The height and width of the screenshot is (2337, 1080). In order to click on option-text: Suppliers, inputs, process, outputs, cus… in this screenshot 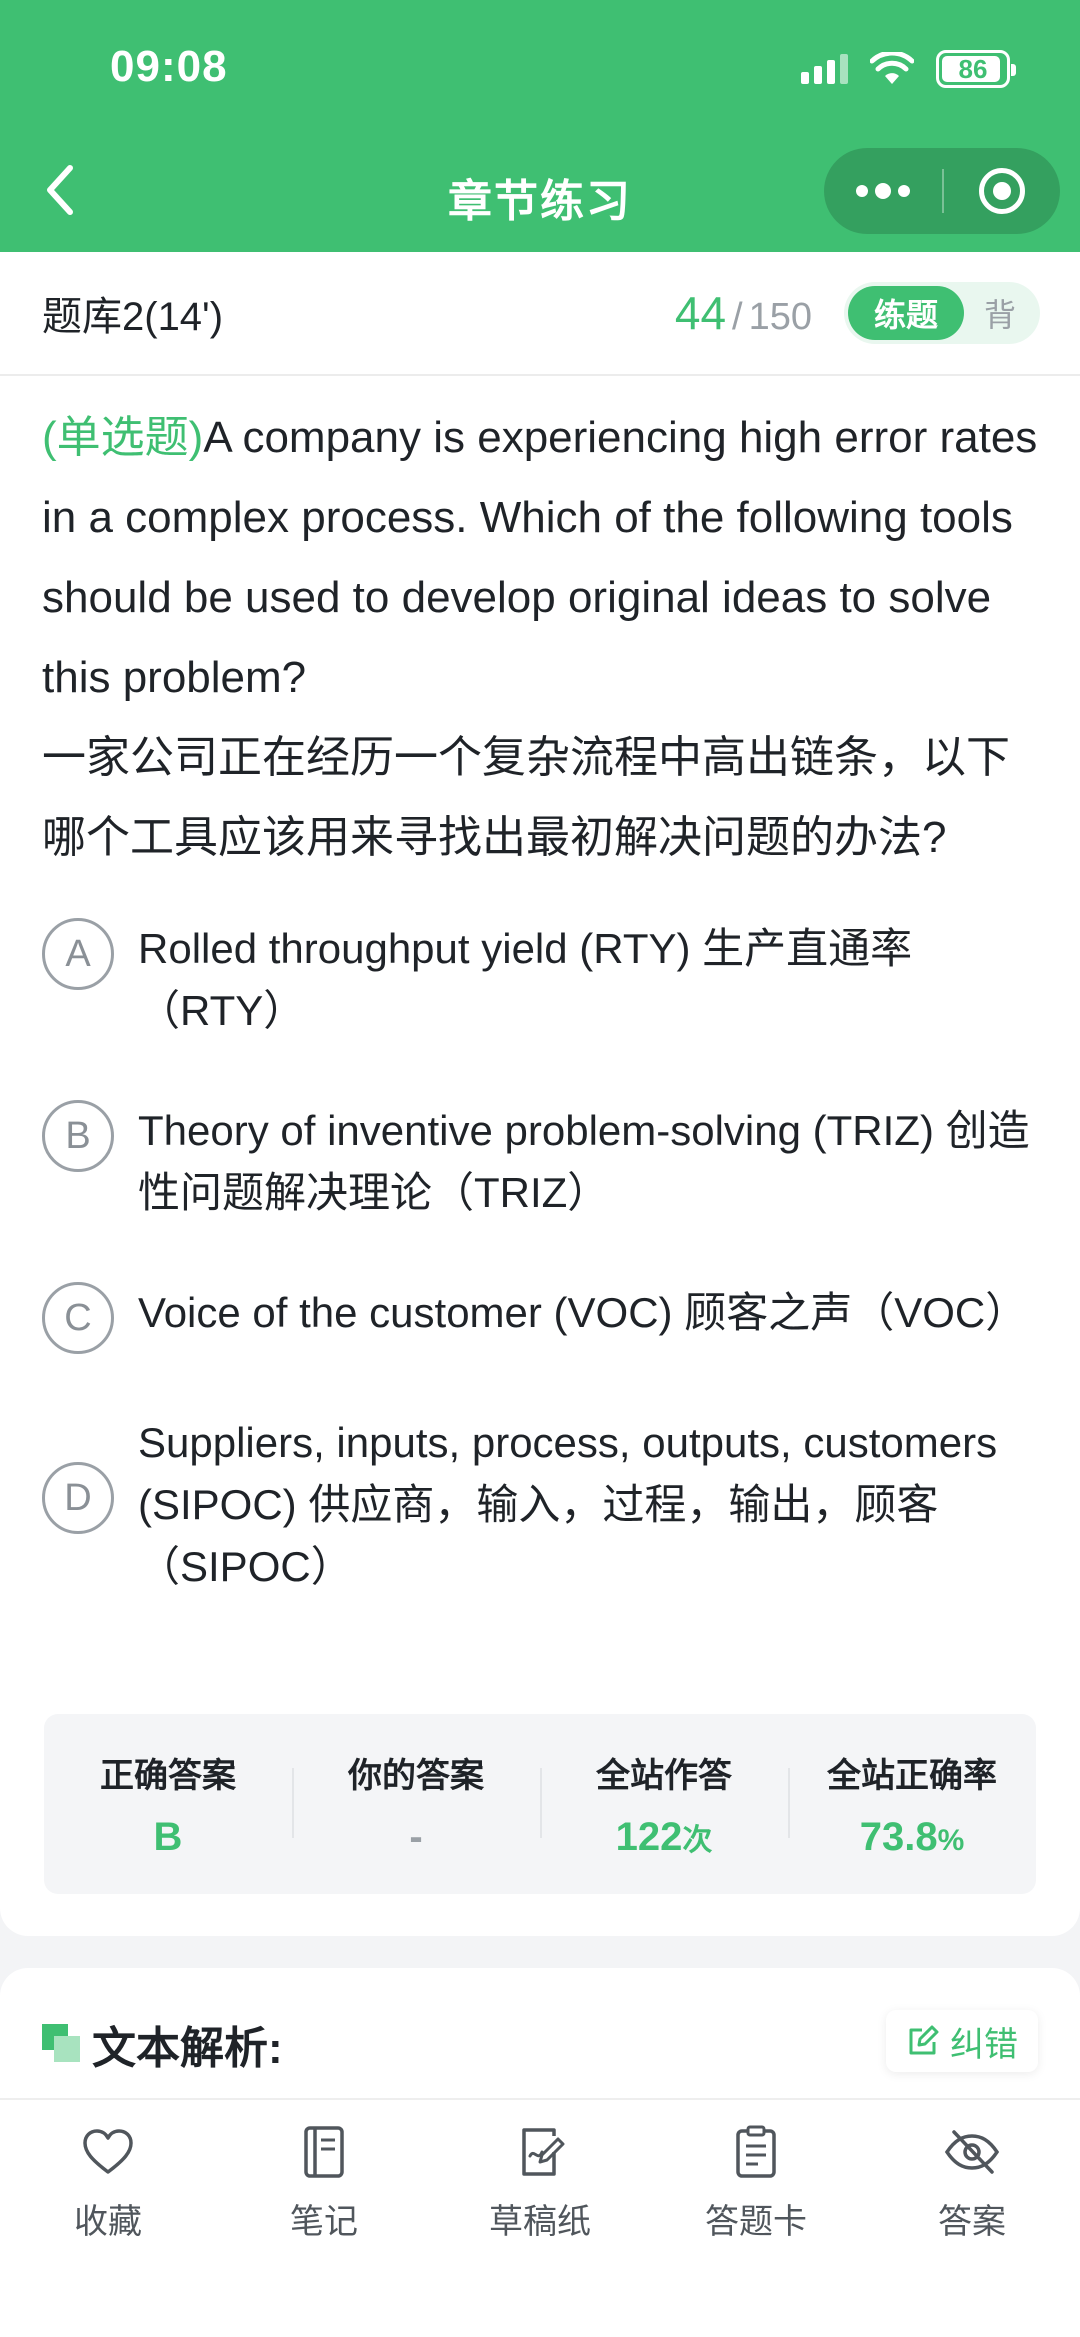, I will do `click(568, 1504)`.